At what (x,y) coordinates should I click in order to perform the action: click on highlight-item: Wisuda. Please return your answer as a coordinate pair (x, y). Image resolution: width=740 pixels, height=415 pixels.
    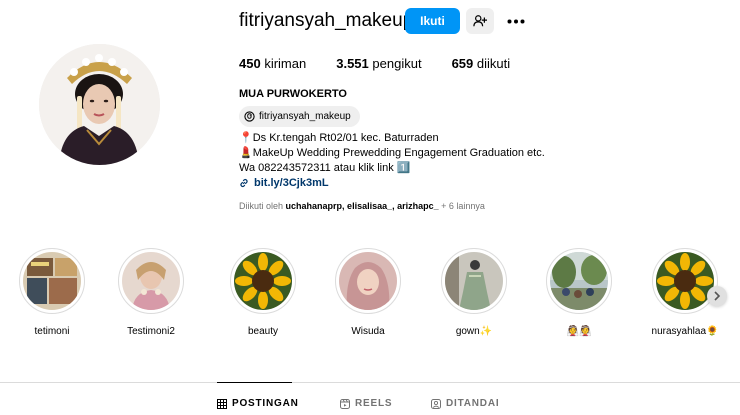
    Looking at the image, I should click on (368, 293).